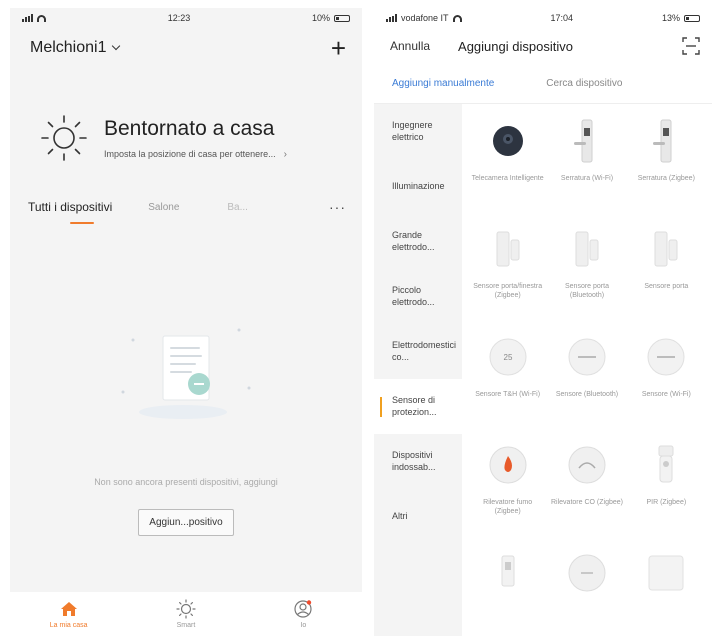  What do you see at coordinates (410, 46) in the screenshot?
I see `cancel-button: Annulla` at bounding box center [410, 46].